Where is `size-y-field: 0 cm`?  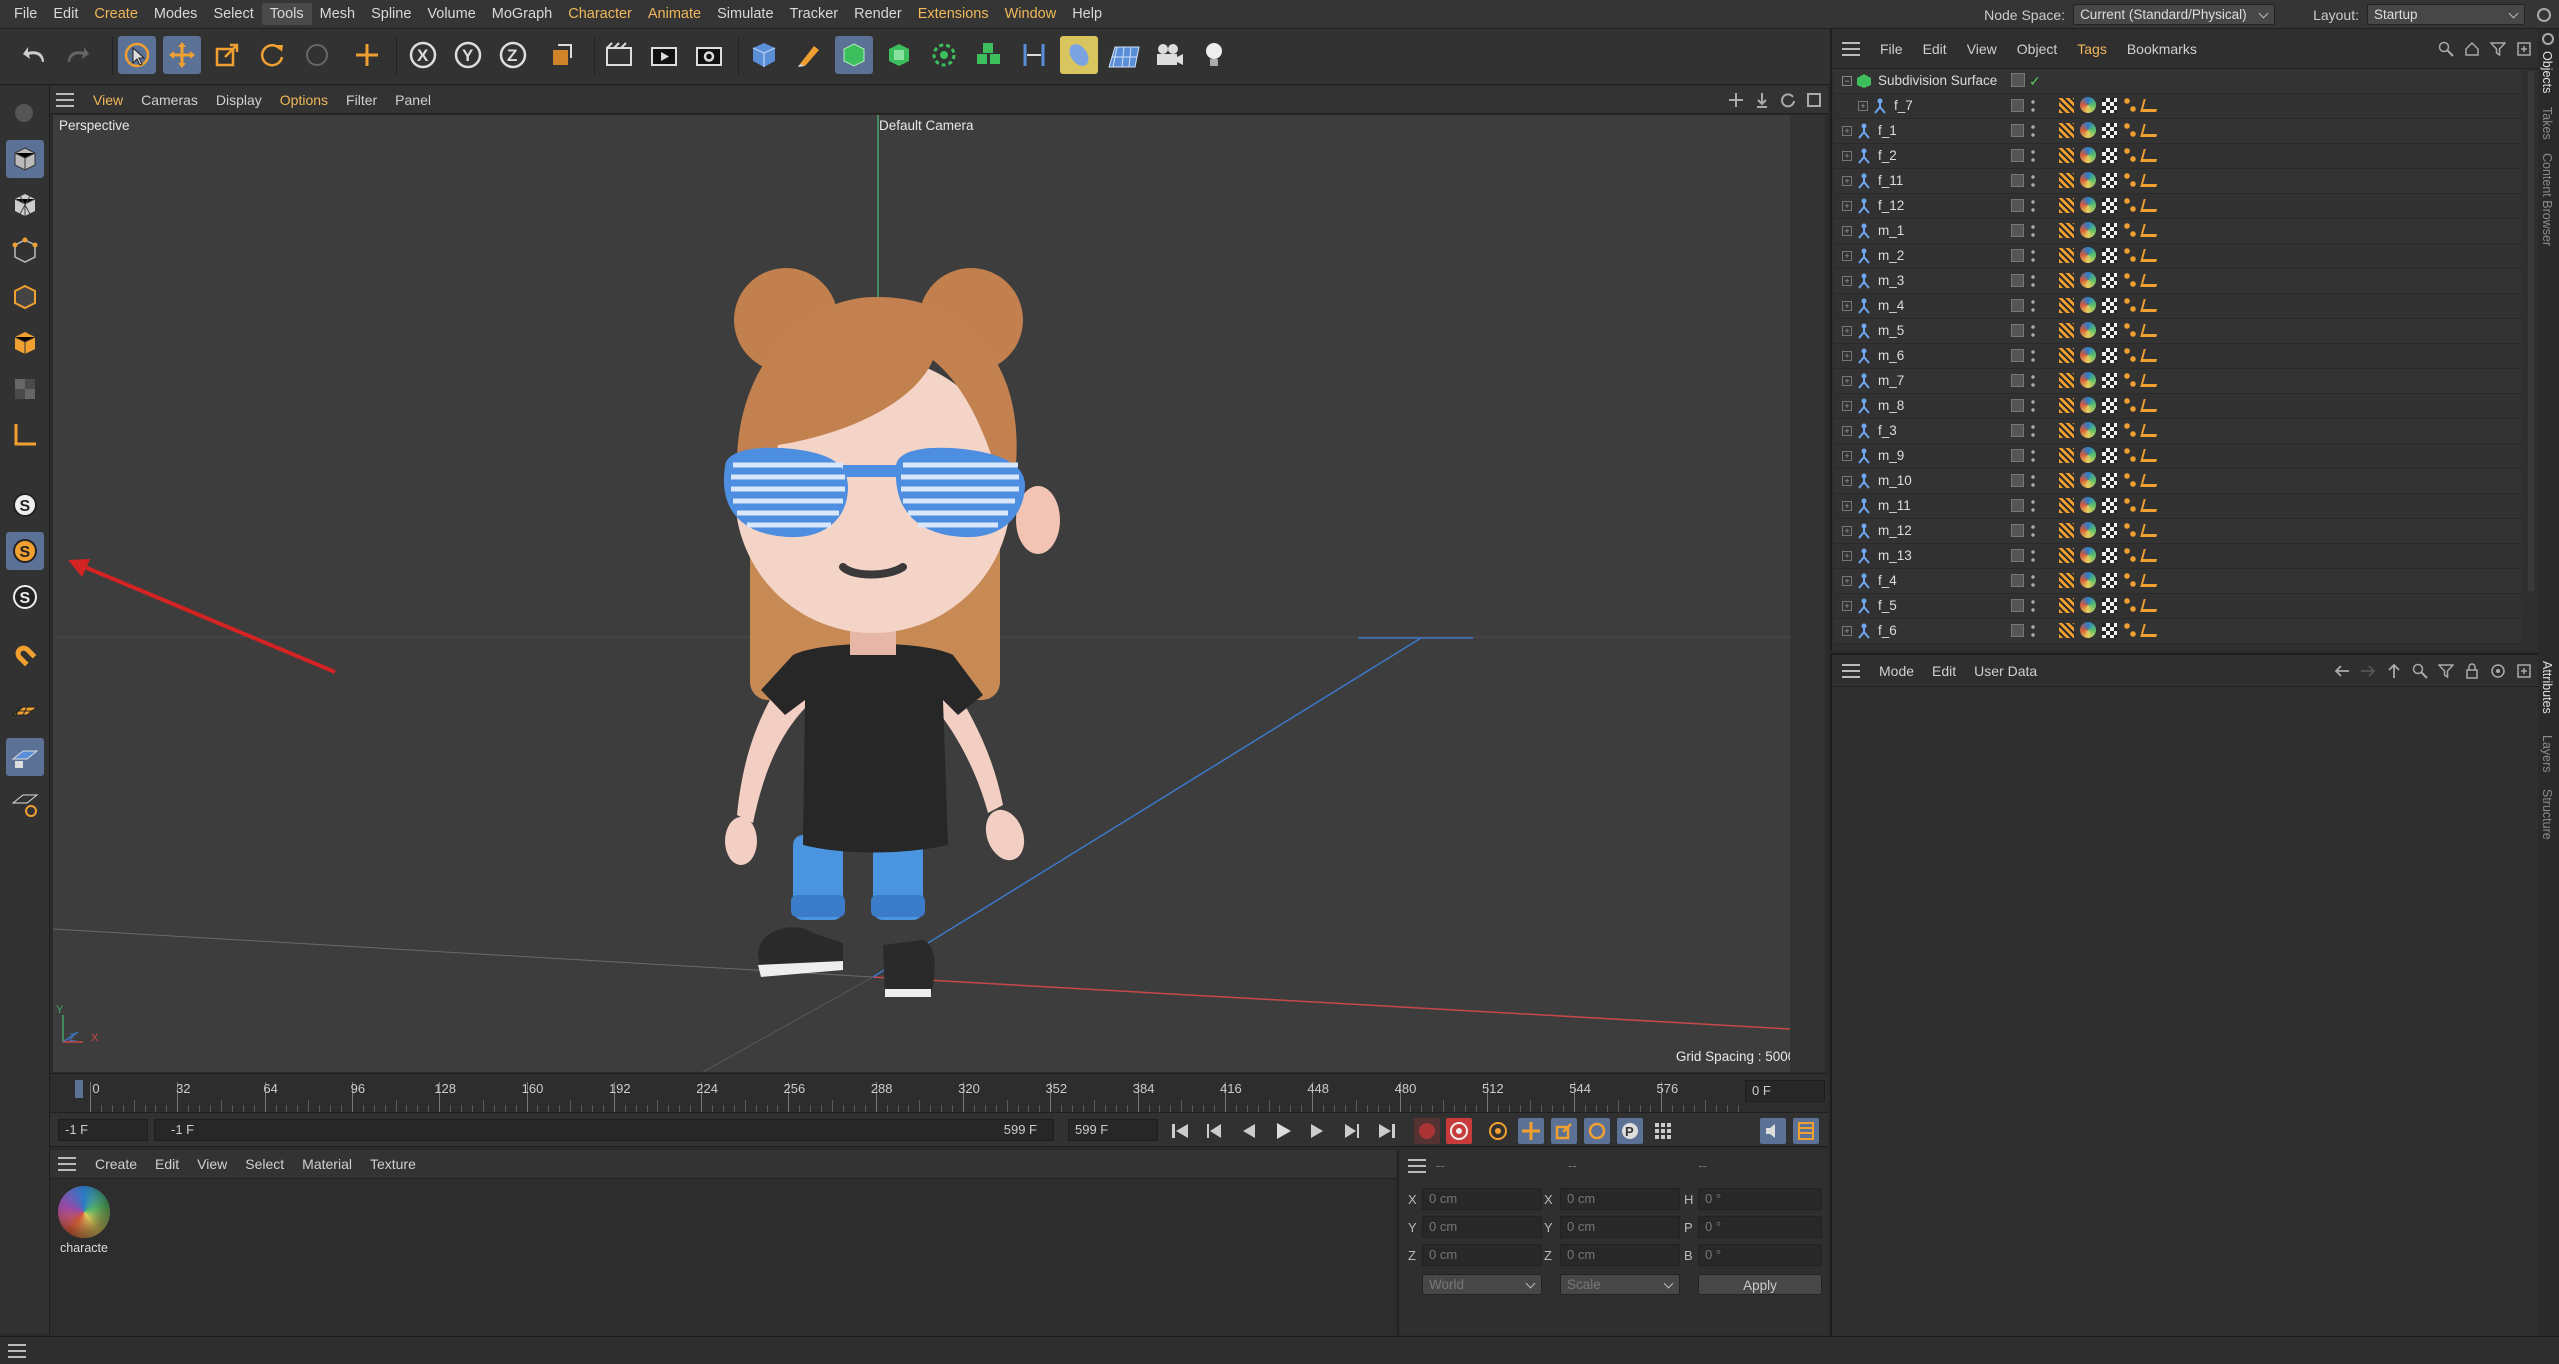
size-y-field: 0 cm is located at coordinates (1620, 1227).